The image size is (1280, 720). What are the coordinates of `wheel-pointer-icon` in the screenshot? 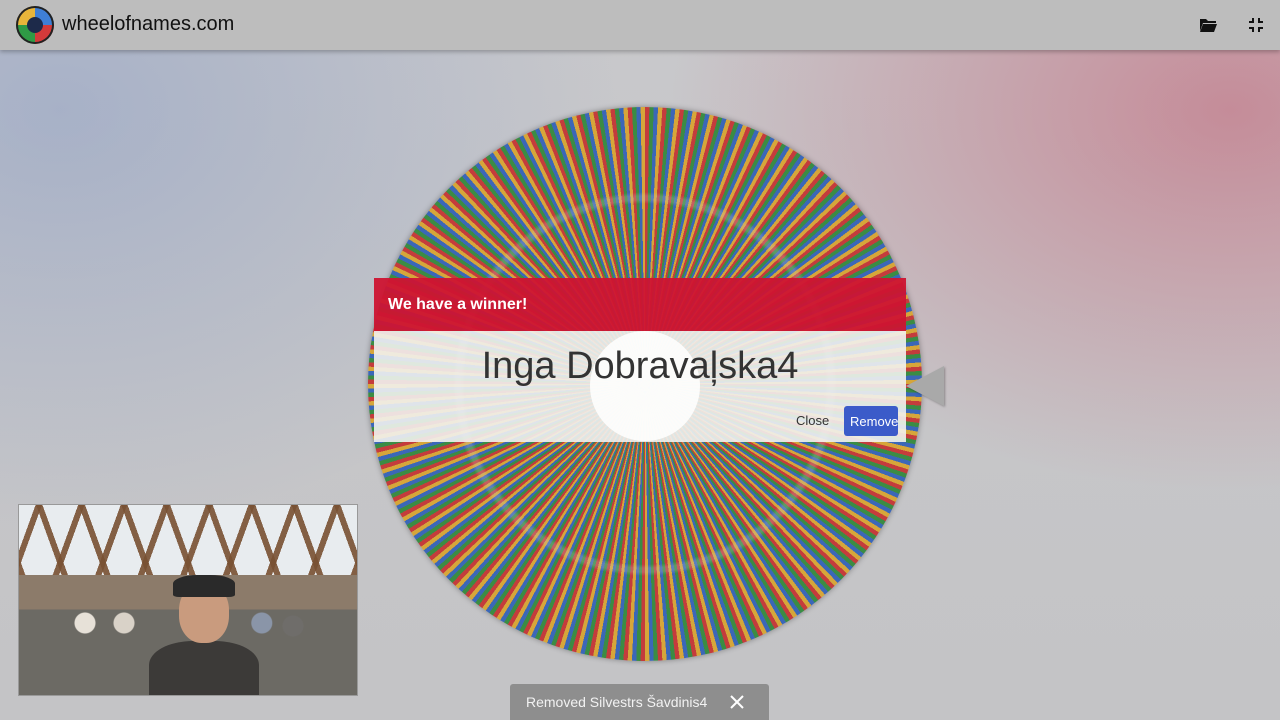 It's located at (925, 386).